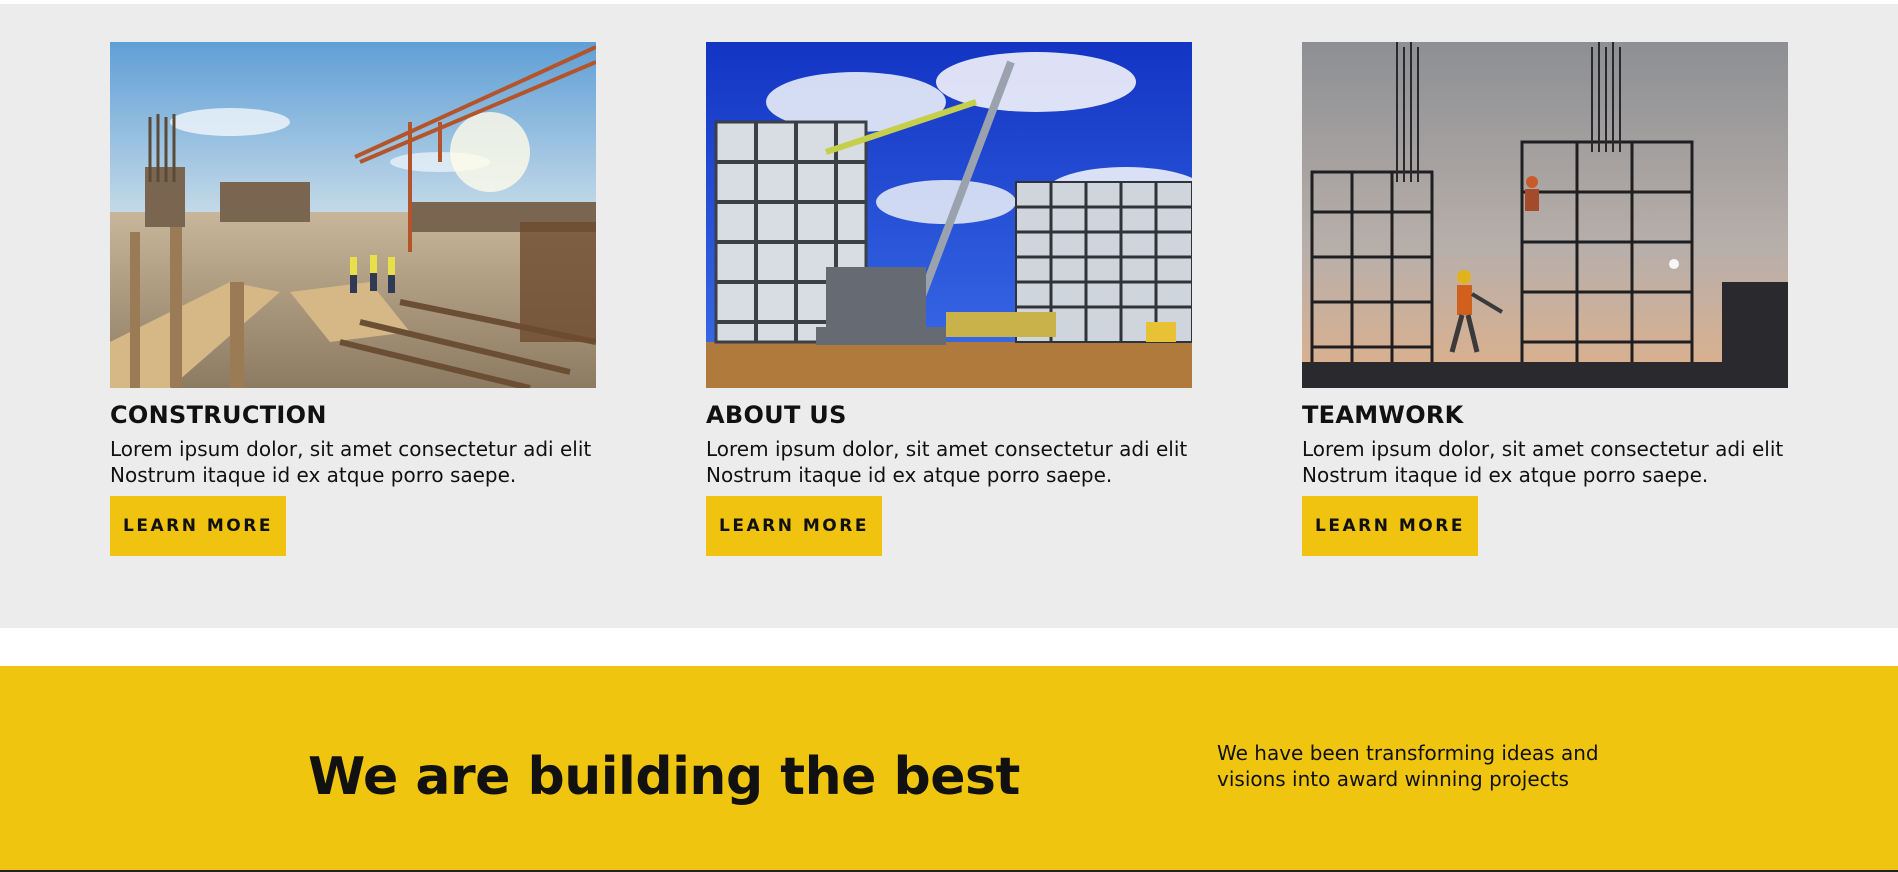  I want to click on card-title: TEAMWORK, so click(1383, 415).